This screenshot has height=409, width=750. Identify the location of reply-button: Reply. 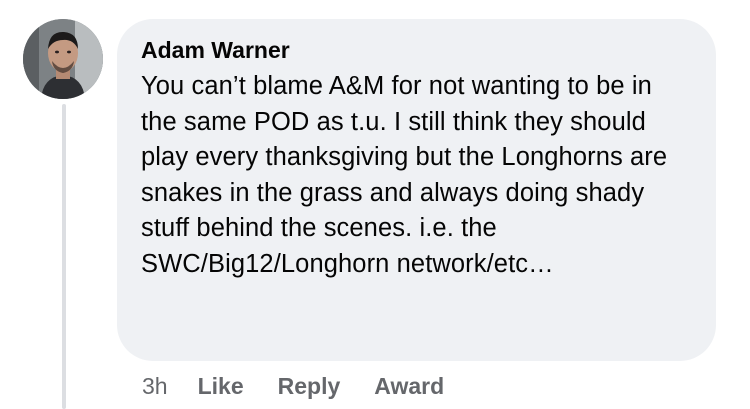
(309, 386).